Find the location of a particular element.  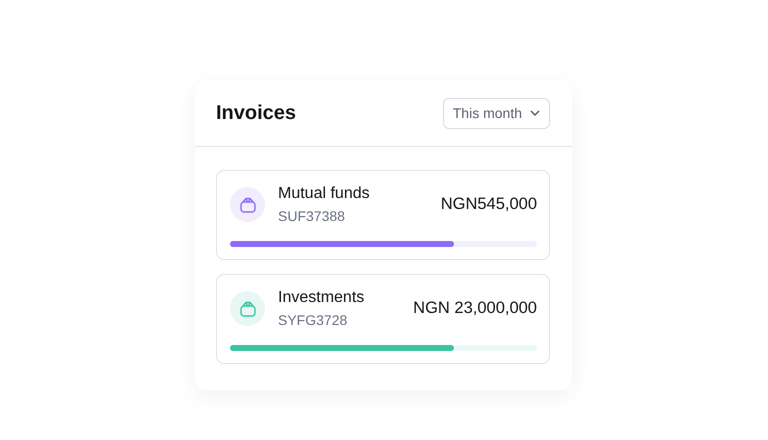

item-code: SUF37388 is located at coordinates (312, 216).